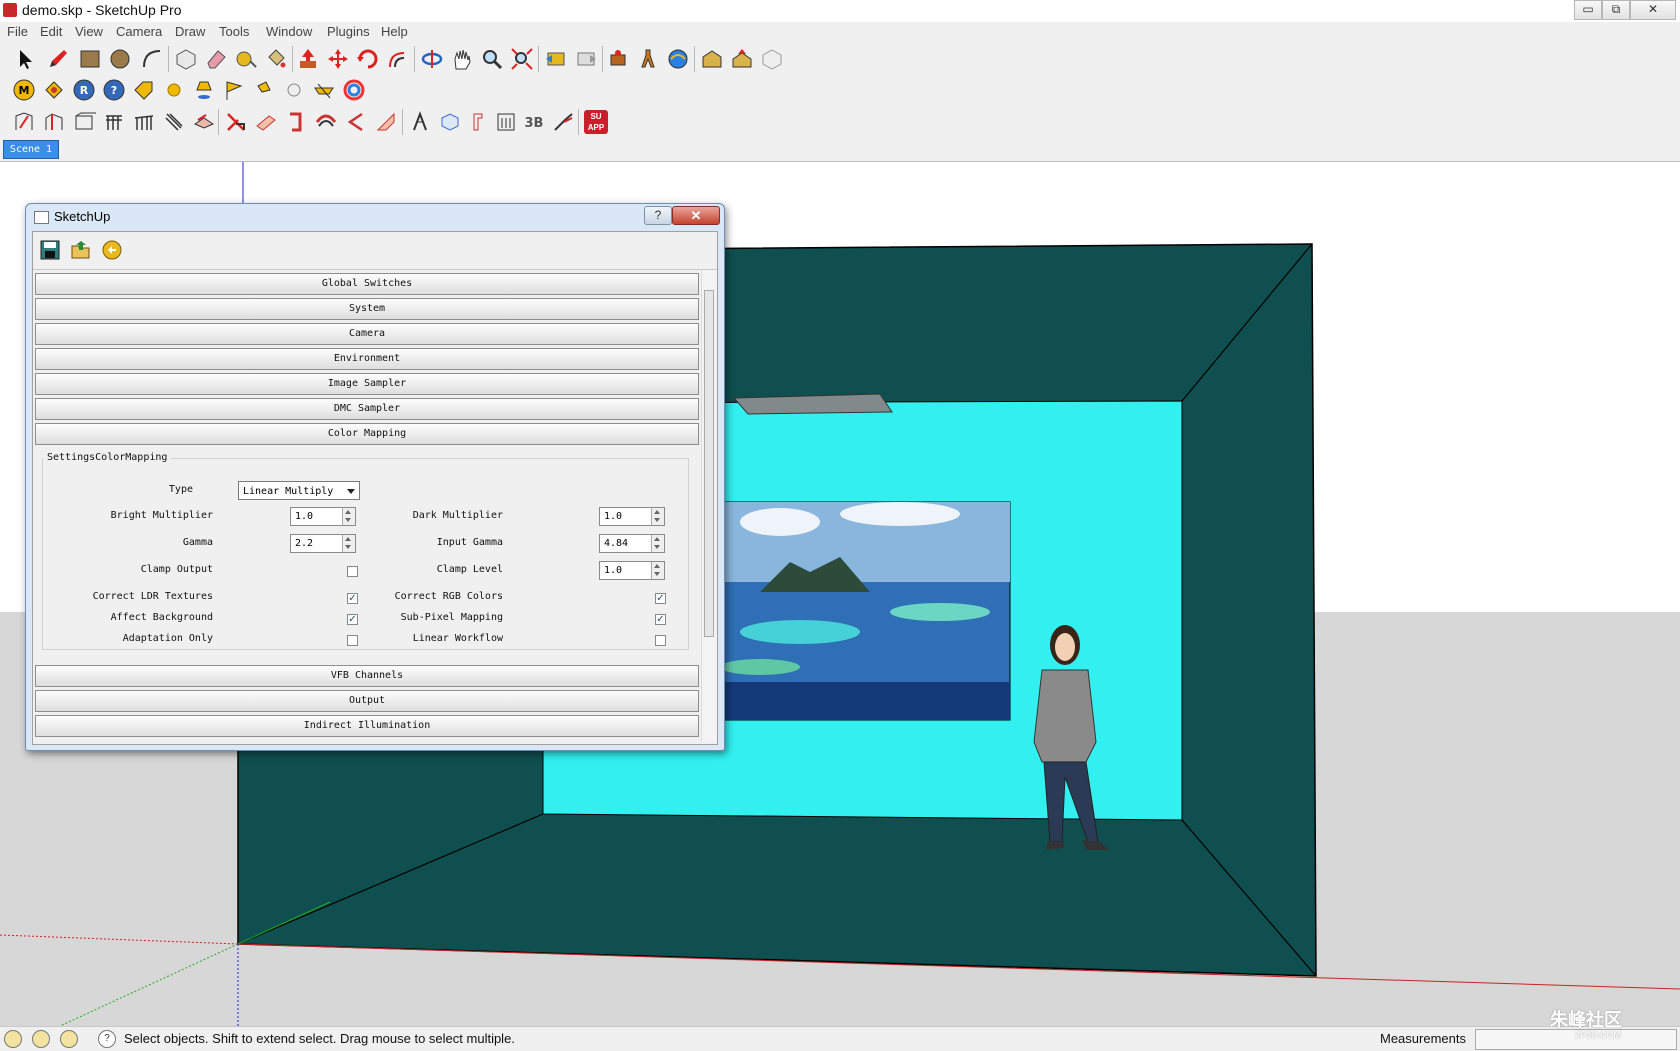 This screenshot has height=1051, width=1680. Describe the element at coordinates (352, 571) in the screenshot. I see `clamp-output-checkbox` at that location.